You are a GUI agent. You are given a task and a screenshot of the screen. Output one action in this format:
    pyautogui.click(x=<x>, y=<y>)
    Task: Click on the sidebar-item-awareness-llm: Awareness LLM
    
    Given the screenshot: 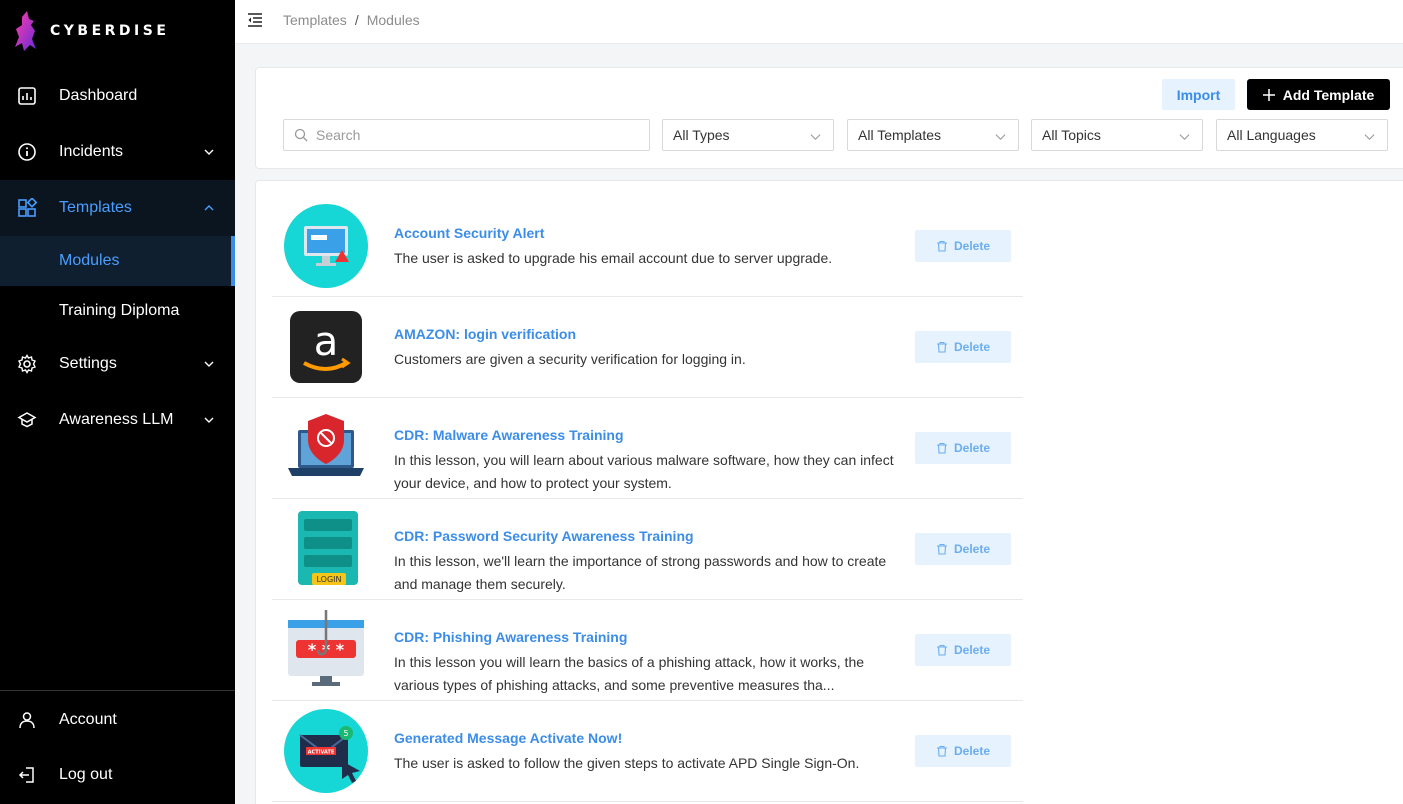 What is the action you would take?
    pyautogui.click(x=117, y=420)
    